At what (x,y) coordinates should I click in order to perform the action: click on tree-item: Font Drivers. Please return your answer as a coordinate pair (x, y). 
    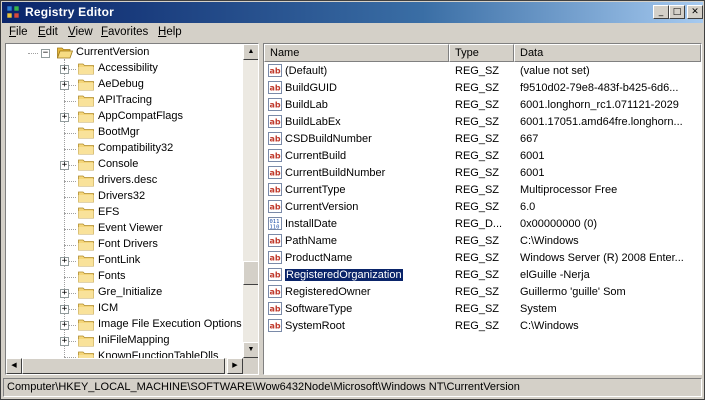
    Looking at the image, I should click on (124, 245).